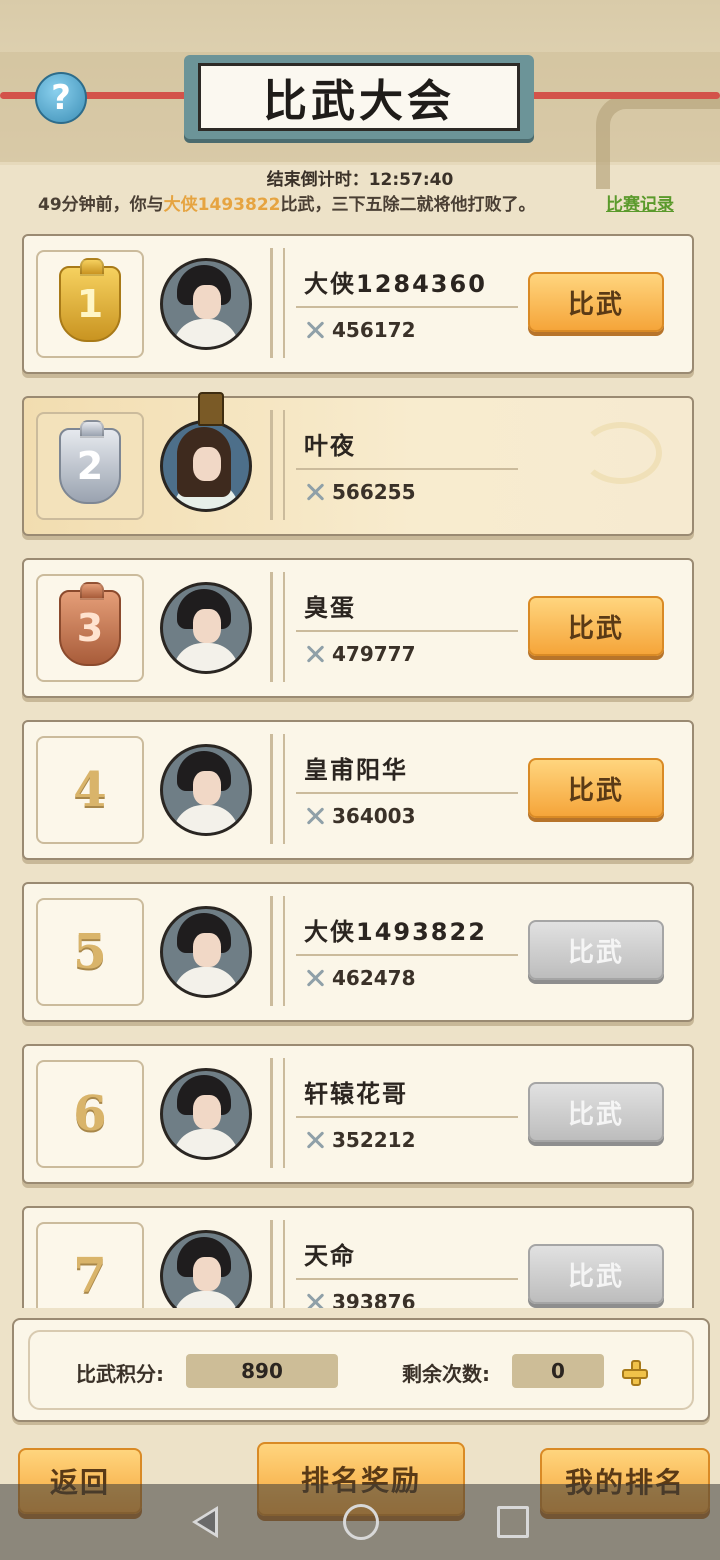 Image resolution: width=720 pixels, height=1560 pixels. I want to click on rank-number: 7, so click(90, 1276).